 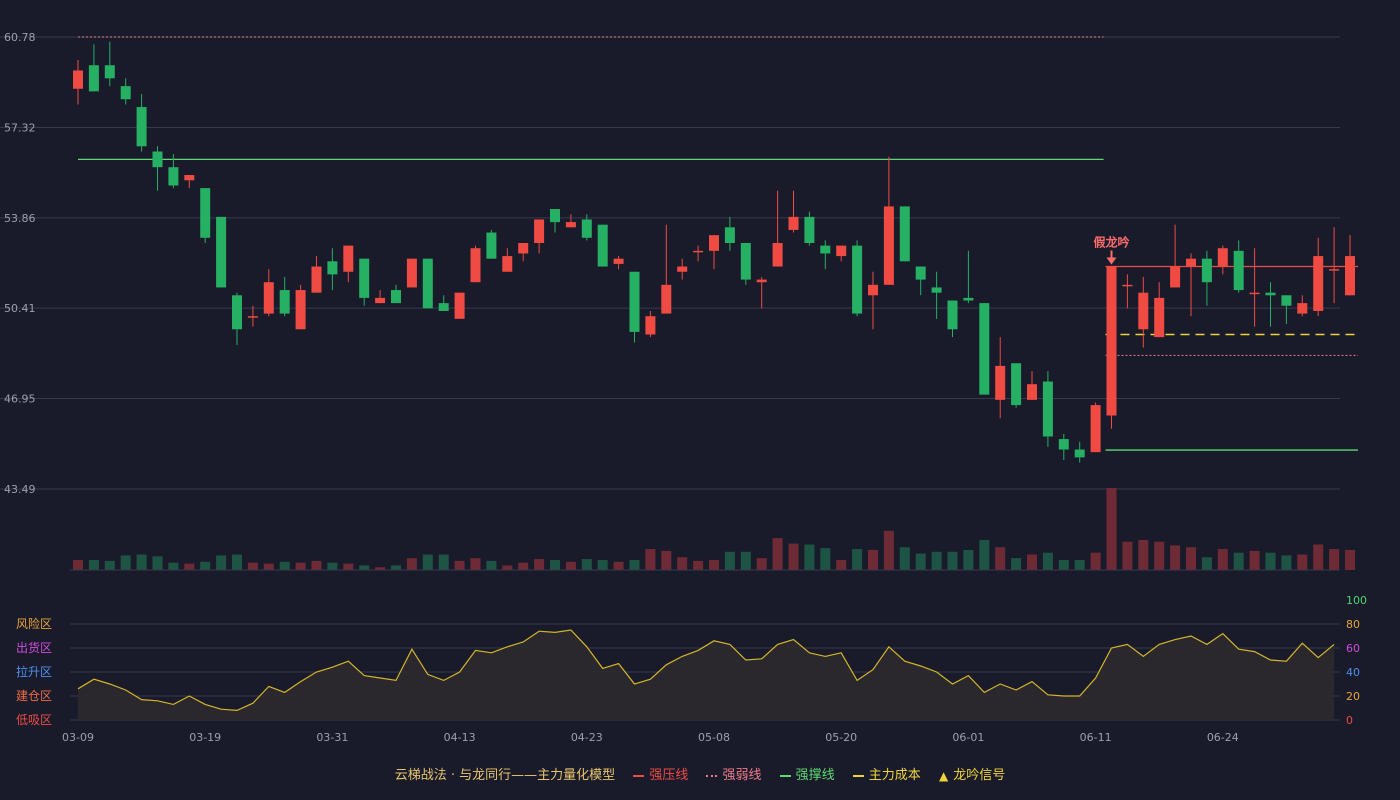 What do you see at coordinates (1223, 737) in the screenshot?
I see `x-tick-label: 06-24` at bounding box center [1223, 737].